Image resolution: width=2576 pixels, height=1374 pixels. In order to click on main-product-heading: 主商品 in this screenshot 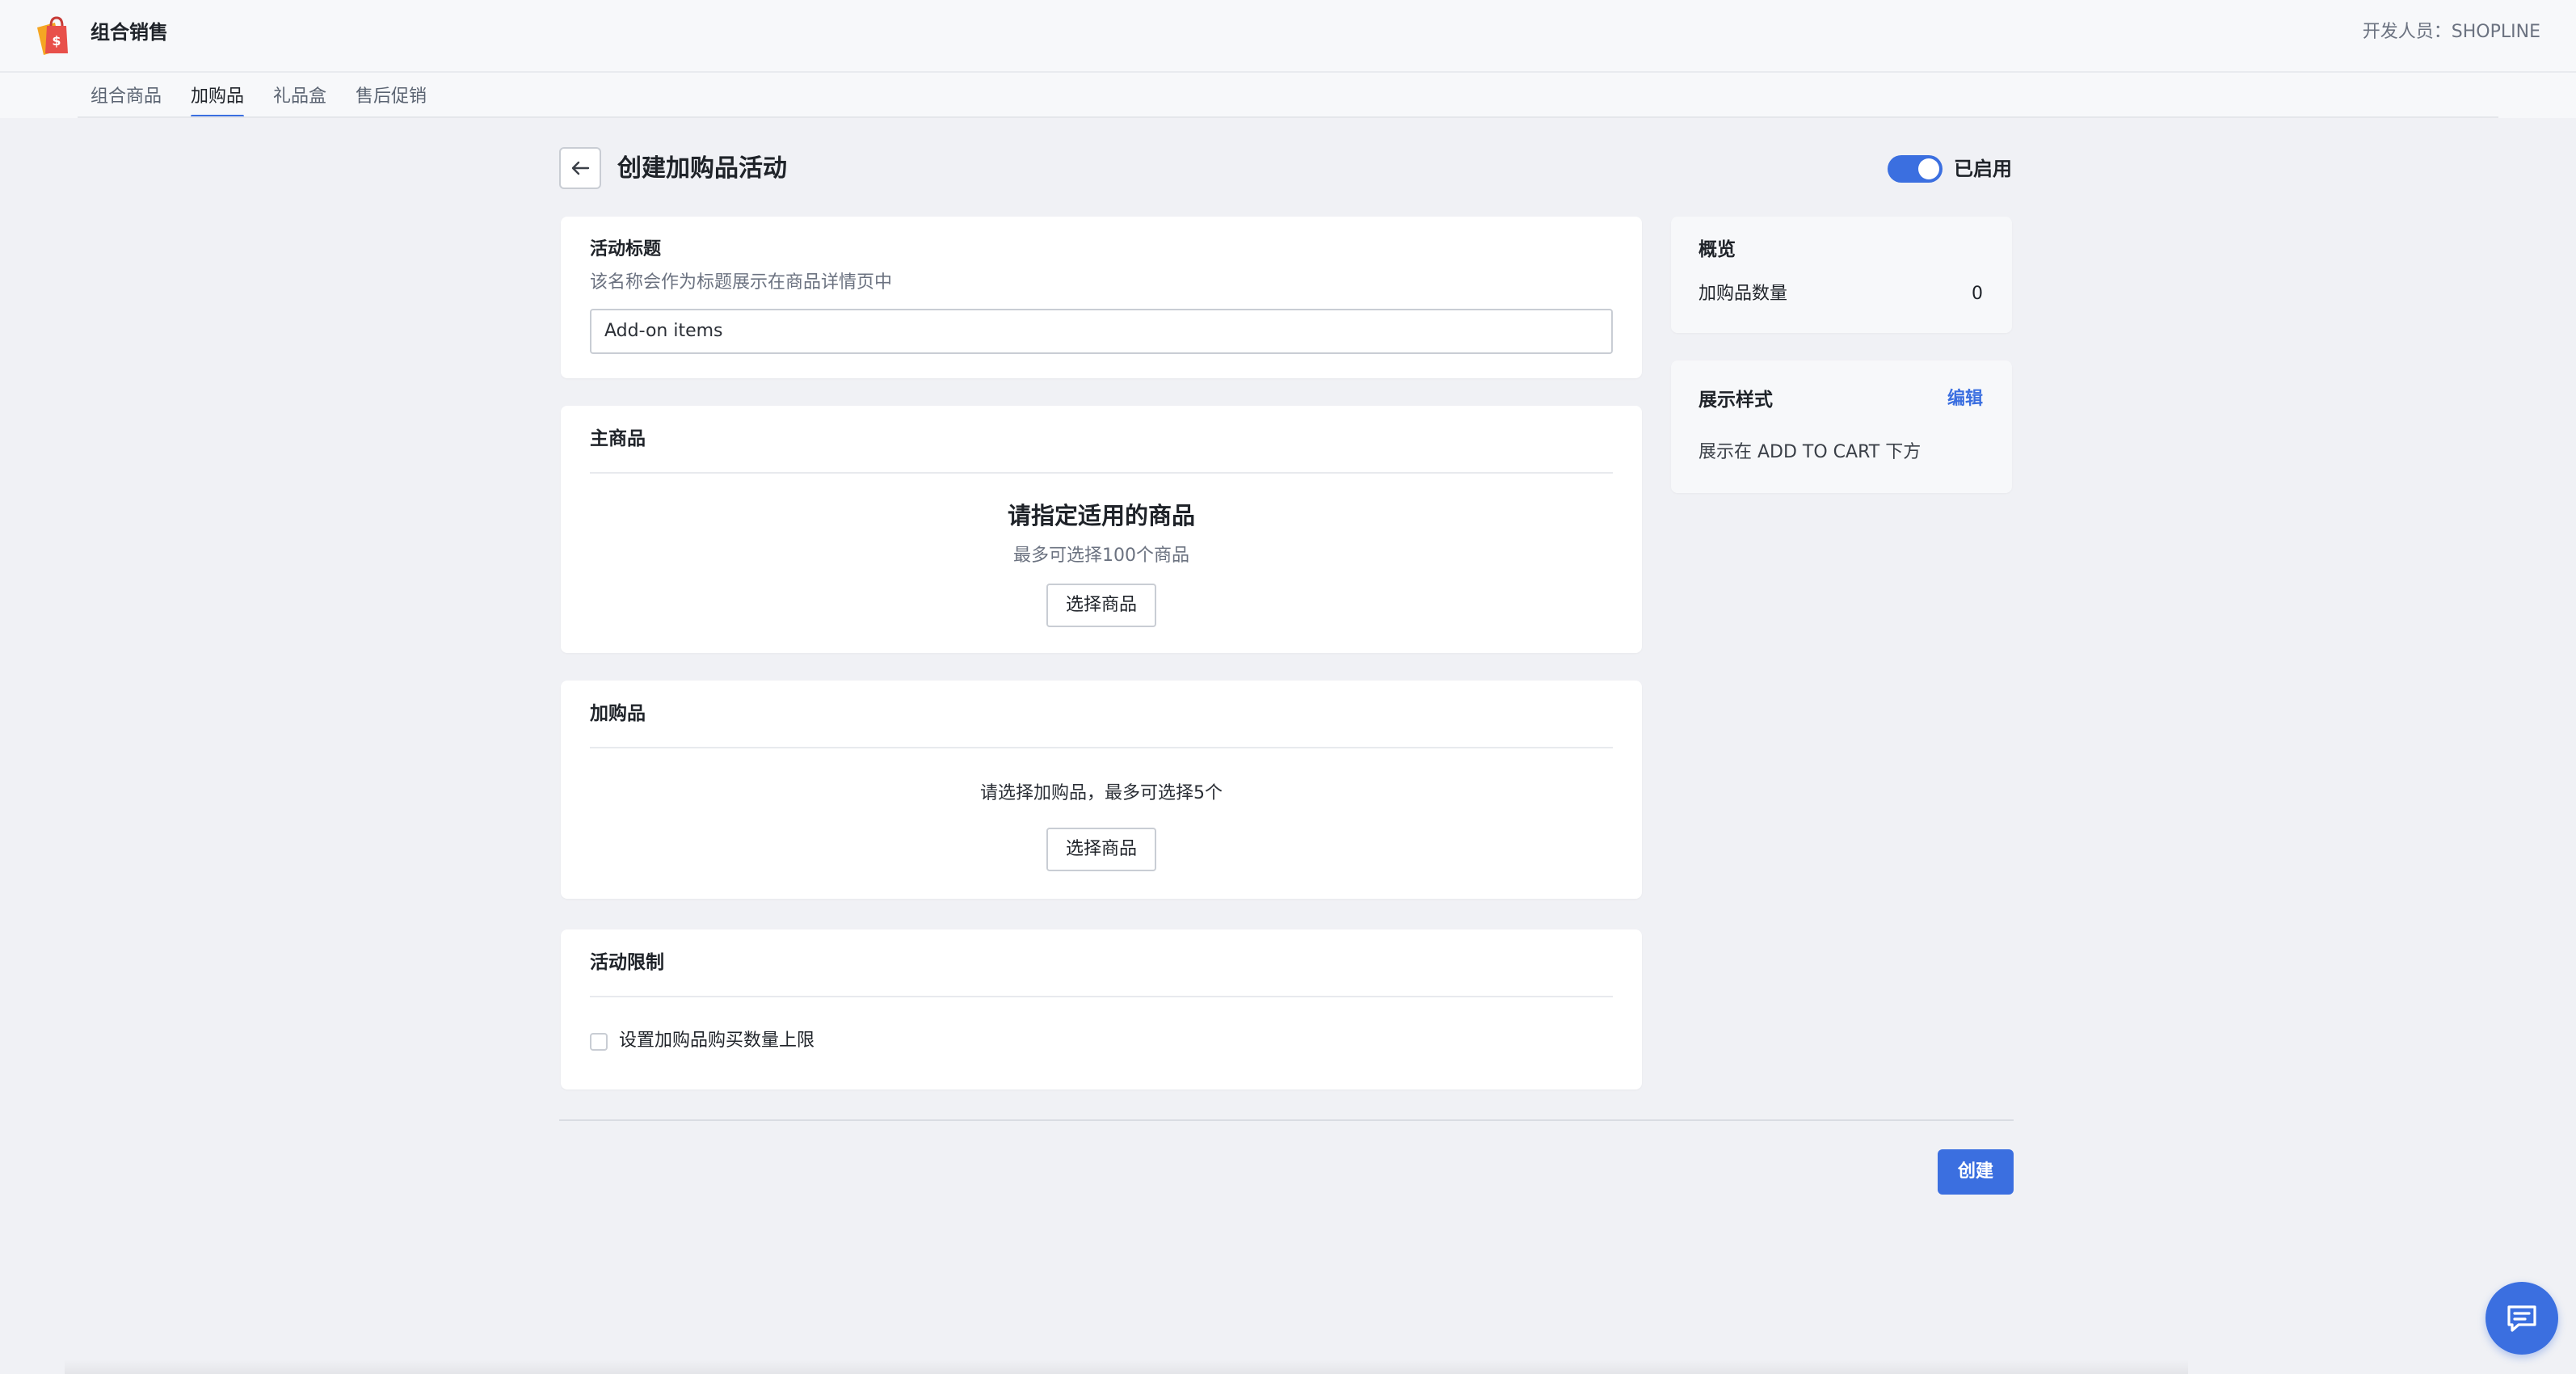, I will do `click(618, 438)`.